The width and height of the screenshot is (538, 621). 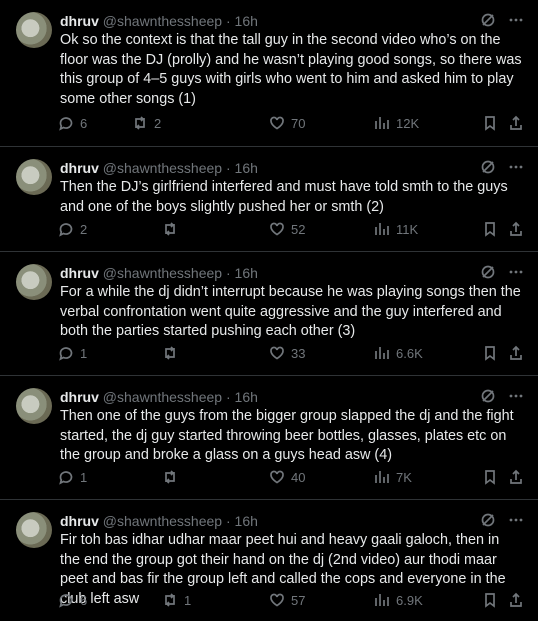 What do you see at coordinates (158, 123) in the screenshot?
I see `retweet-count: 2` at bounding box center [158, 123].